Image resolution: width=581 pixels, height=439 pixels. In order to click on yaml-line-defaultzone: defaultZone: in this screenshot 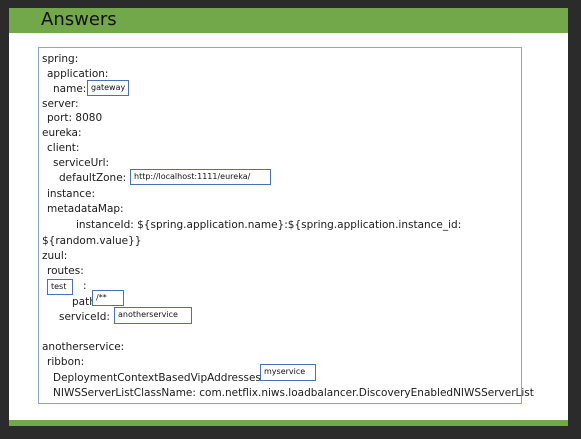, I will do `click(93, 178)`.